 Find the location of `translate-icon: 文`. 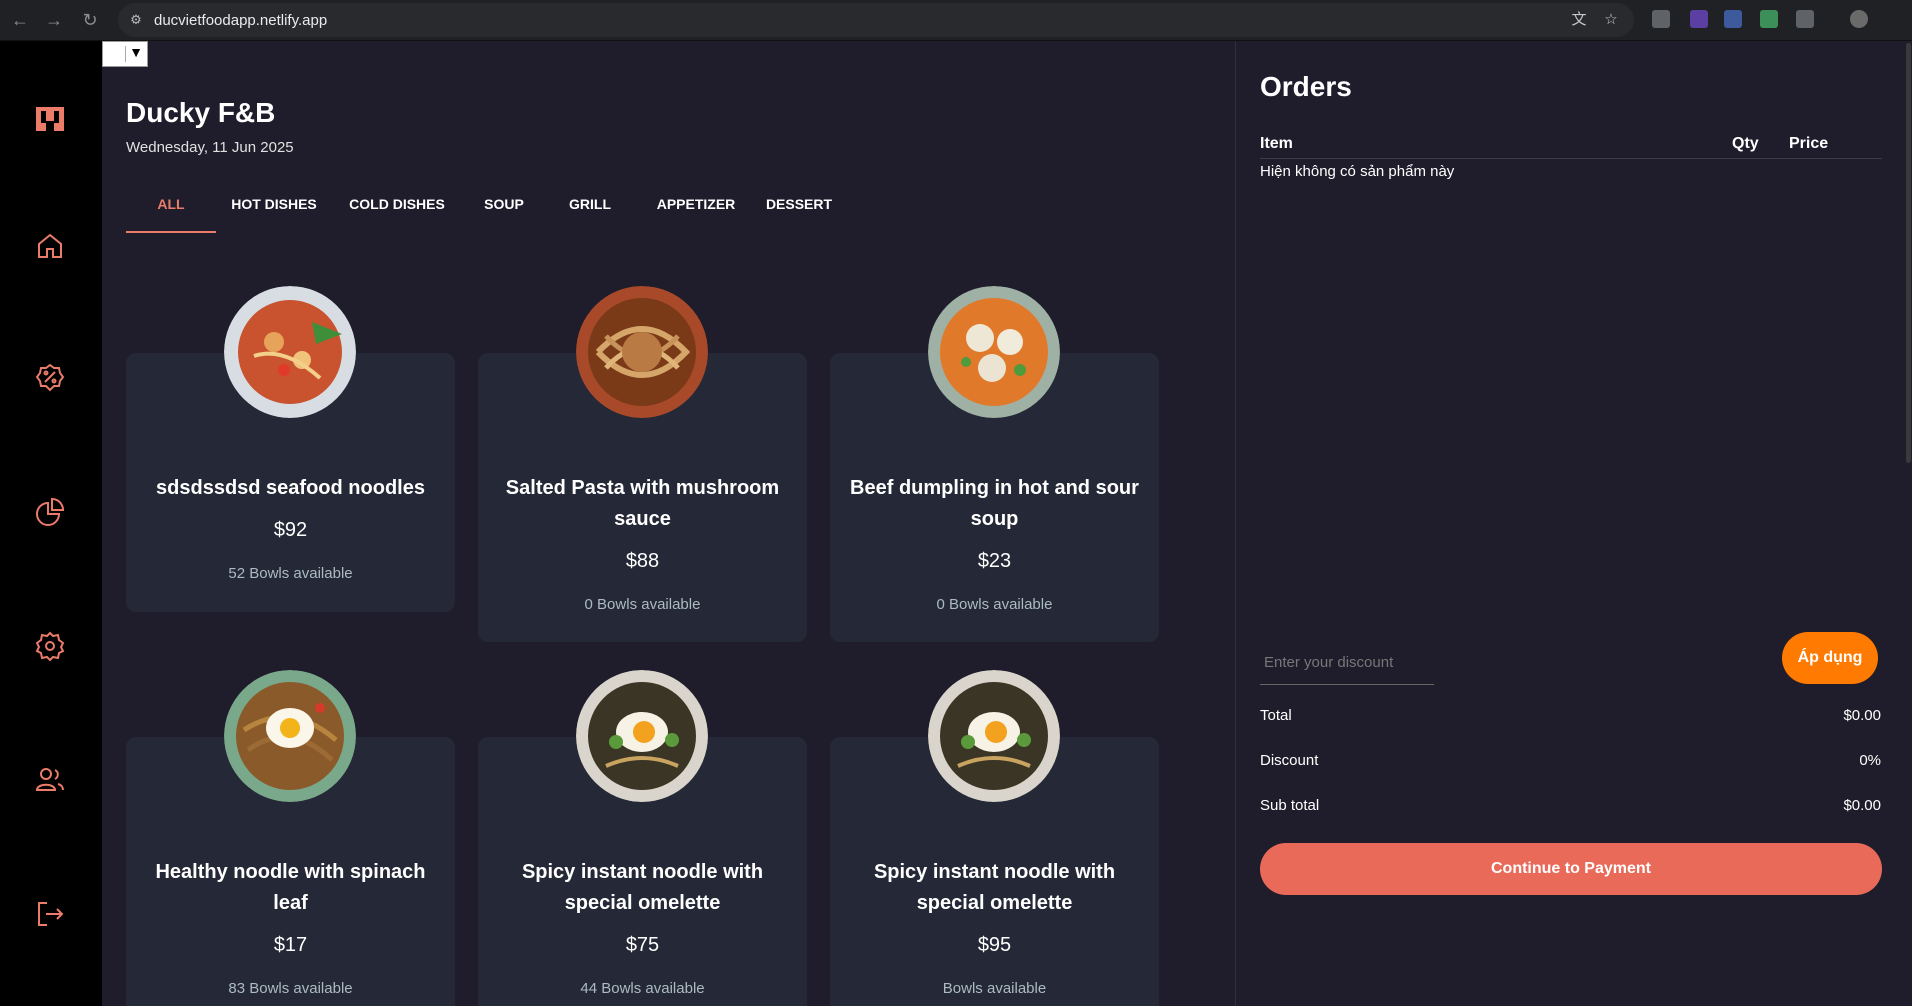

translate-icon: 文 is located at coordinates (1579, 20).